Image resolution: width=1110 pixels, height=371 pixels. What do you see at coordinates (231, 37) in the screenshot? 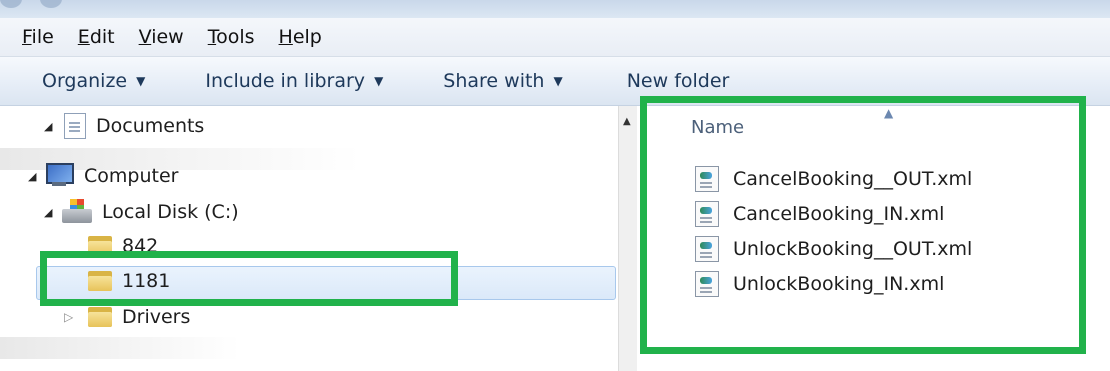
I see `menu-tools: Tools` at bounding box center [231, 37].